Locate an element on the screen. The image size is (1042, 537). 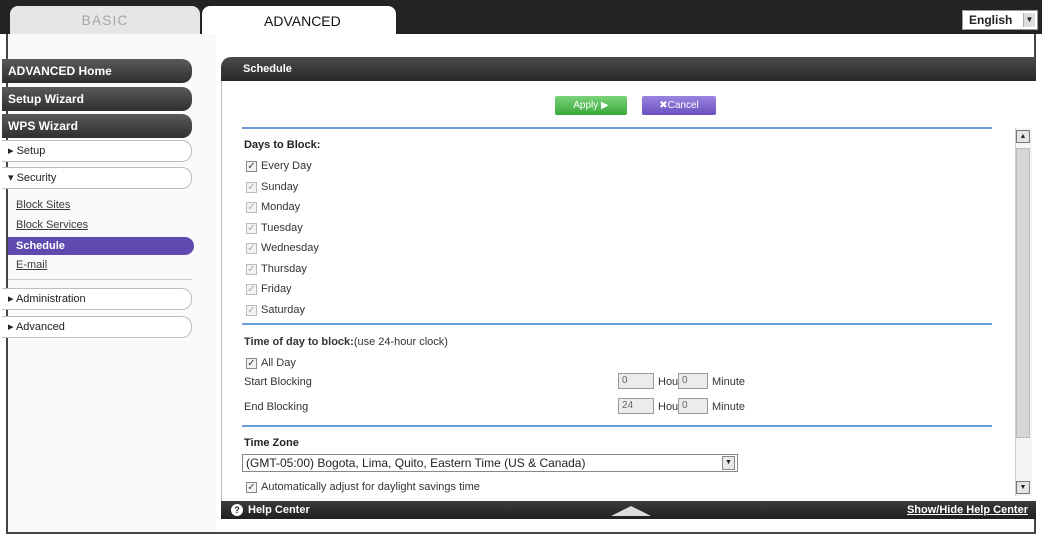
scroll-down-icon: ▼ is located at coordinates (1023, 487).